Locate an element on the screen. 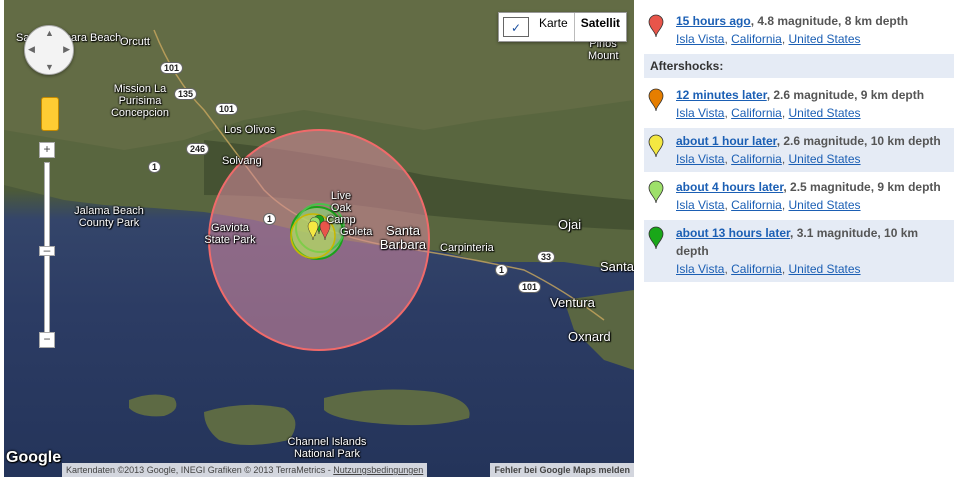 The image size is (956, 481). place-orcutt: Orcutt is located at coordinates (135, 42).